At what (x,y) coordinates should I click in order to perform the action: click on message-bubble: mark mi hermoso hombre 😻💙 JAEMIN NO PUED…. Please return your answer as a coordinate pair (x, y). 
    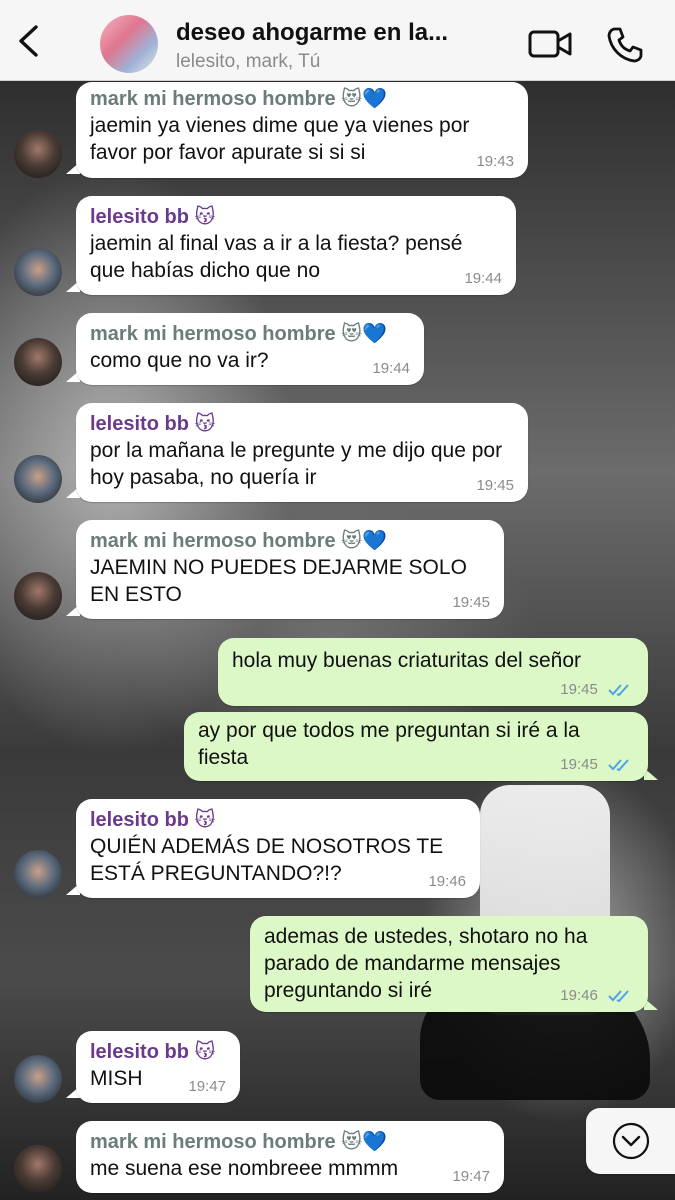
    Looking at the image, I should click on (290, 569).